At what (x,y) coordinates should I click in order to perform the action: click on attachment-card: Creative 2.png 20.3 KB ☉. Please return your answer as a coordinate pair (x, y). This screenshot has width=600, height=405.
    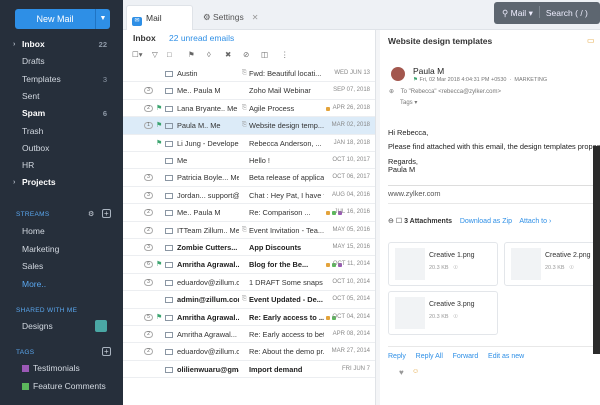
    Looking at the image, I should click on (552, 264).